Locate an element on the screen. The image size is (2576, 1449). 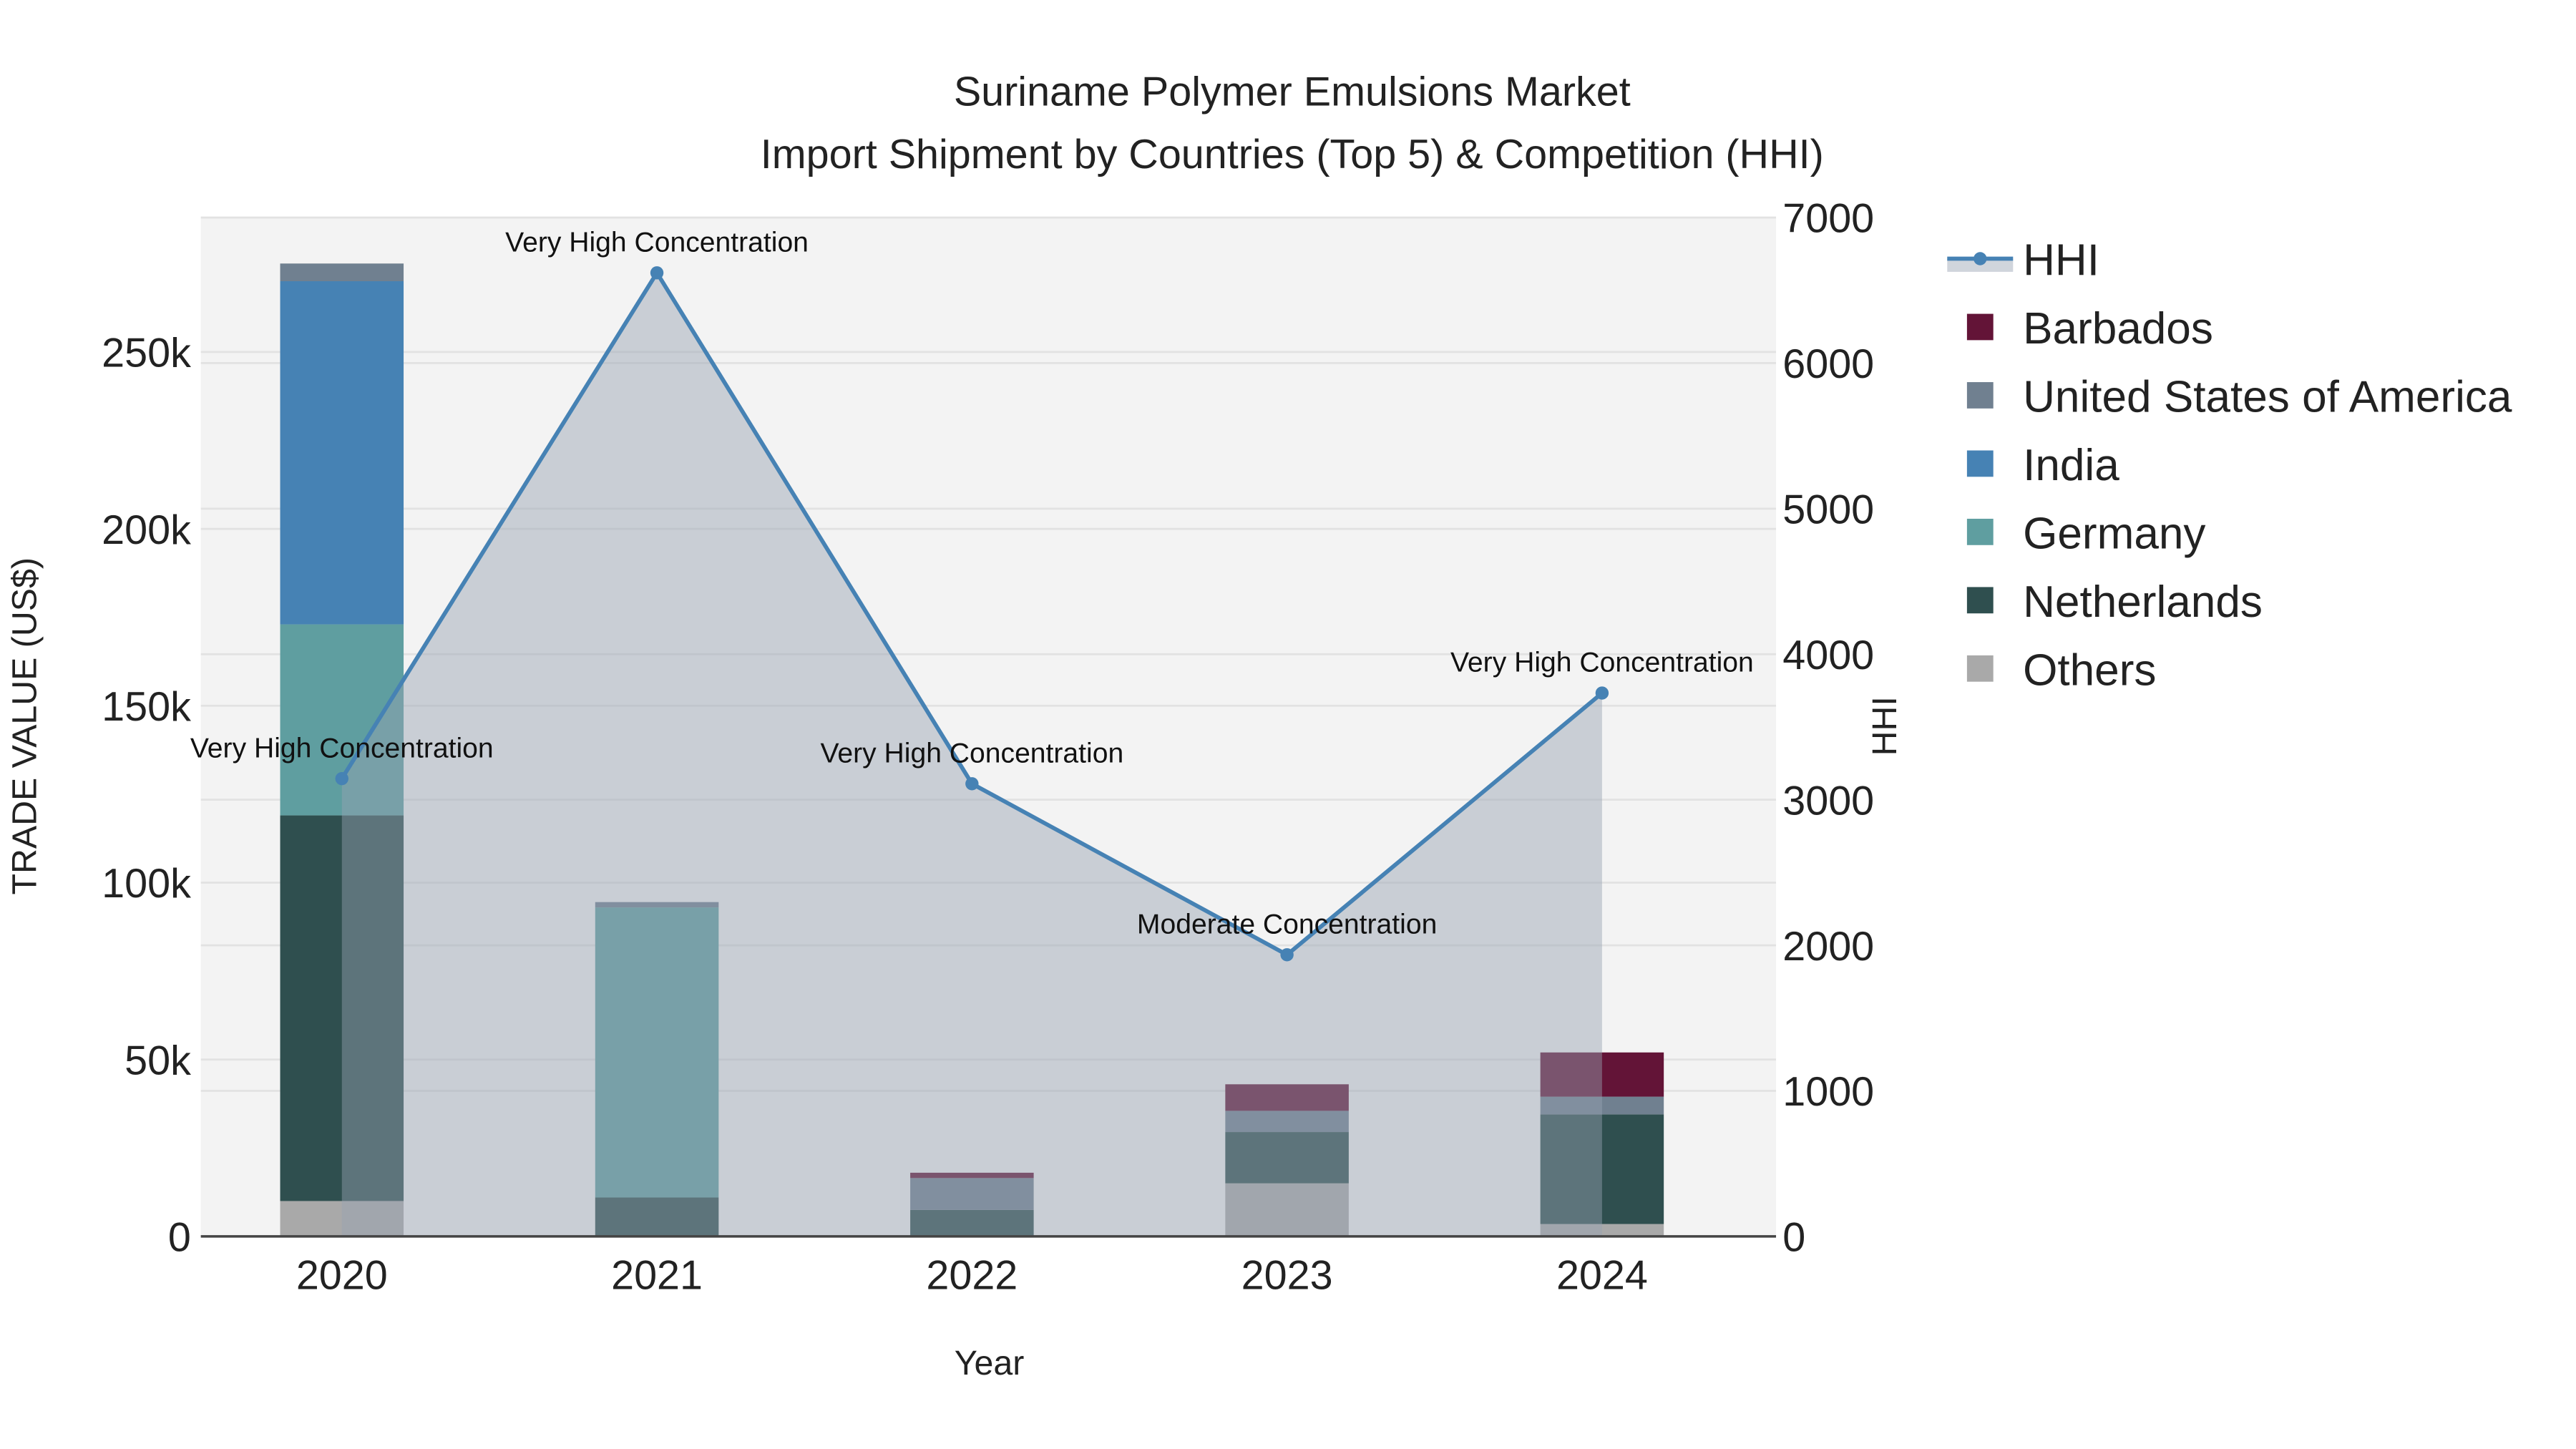
y-tick-label: 150k is located at coordinates (146, 707).